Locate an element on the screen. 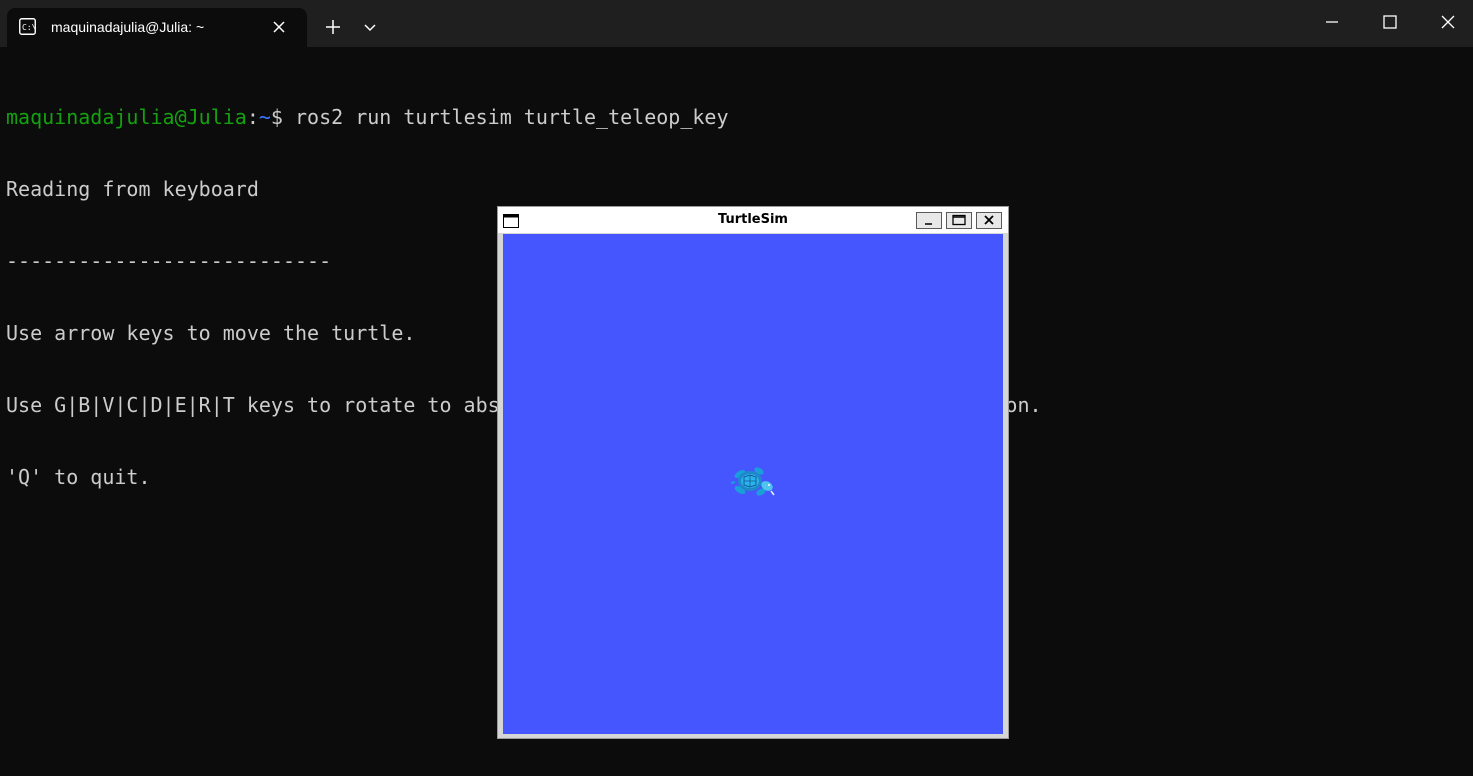 This screenshot has height=776, width=1473. turtlesim-close-icon is located at coordinates (989, 220).